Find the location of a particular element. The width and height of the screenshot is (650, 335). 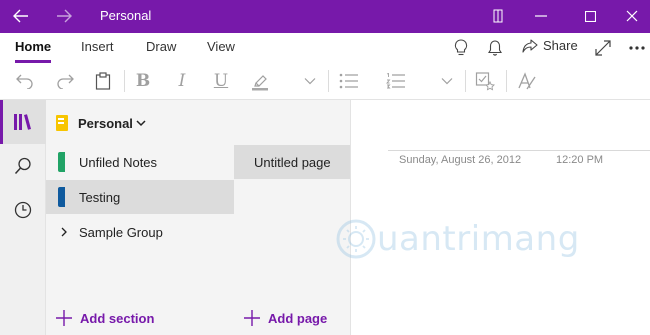

watermark: uantrimang is located at coordinates (457, 239).